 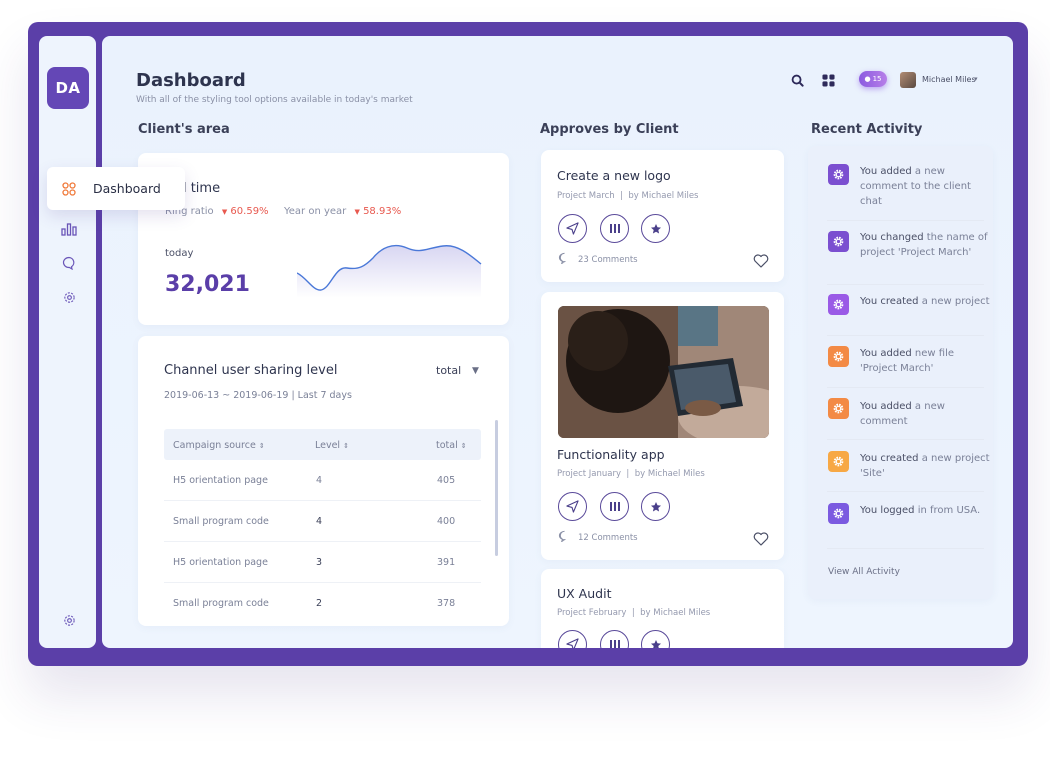 I want to click on approve-meta: Project February | by Michael Miles, so click(x=633, y=613).